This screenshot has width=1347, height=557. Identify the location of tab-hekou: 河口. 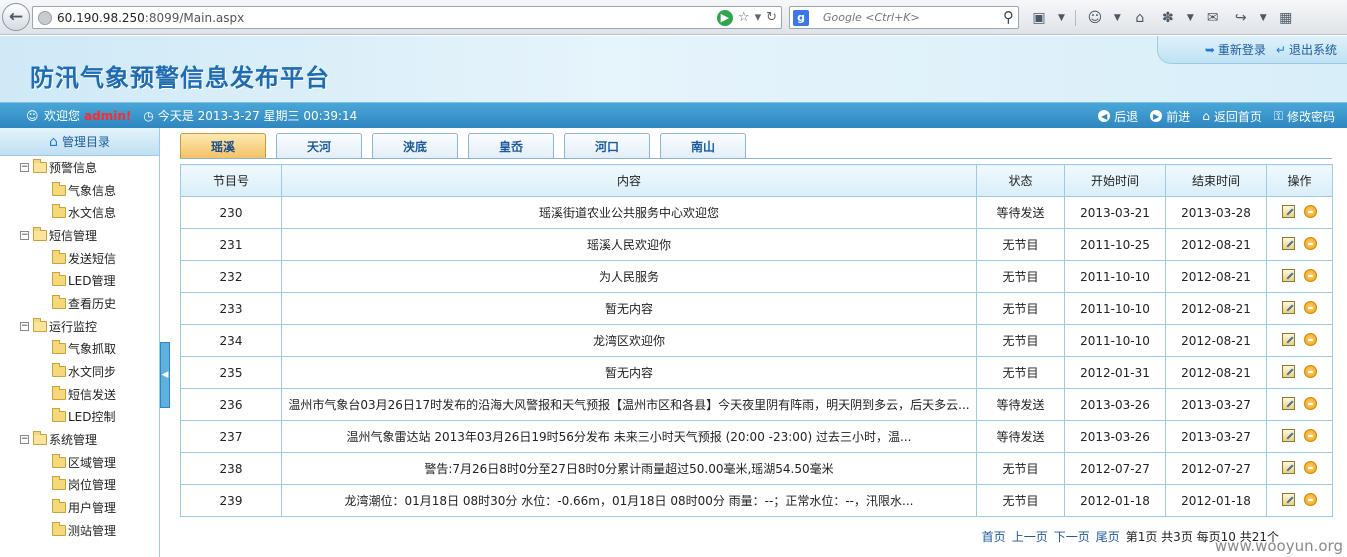
(607, 145).